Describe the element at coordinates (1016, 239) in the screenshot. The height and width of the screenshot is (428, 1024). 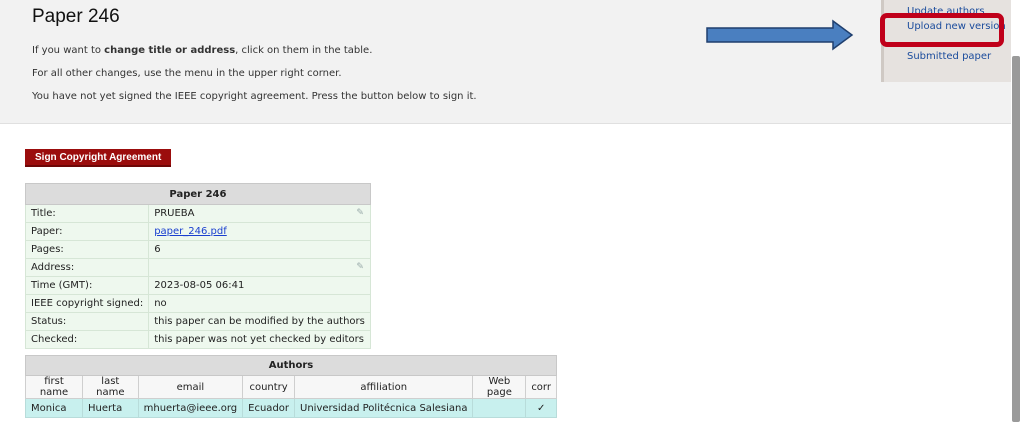
I see `scrollbar-thumb` at that location.